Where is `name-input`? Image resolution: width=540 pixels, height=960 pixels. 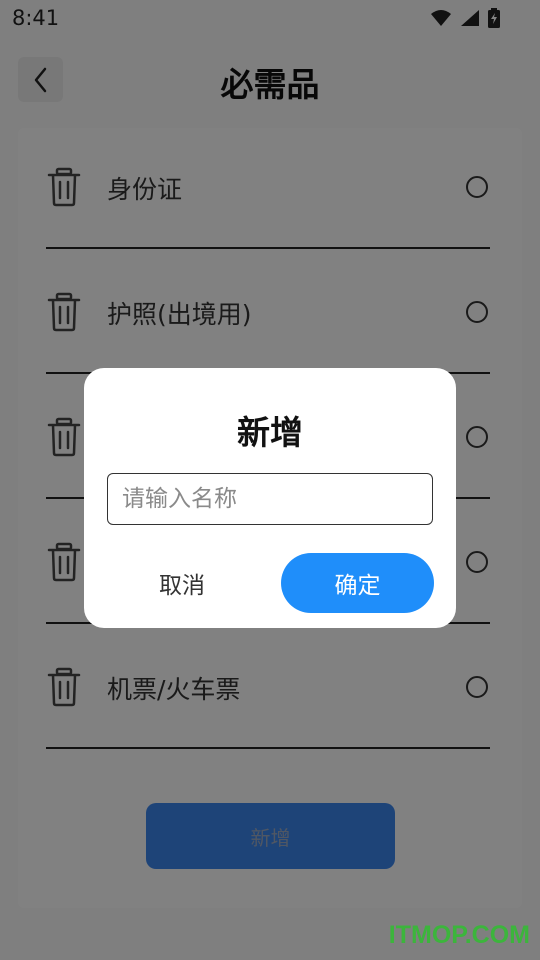 name-input is located at coordinates (270, 499).